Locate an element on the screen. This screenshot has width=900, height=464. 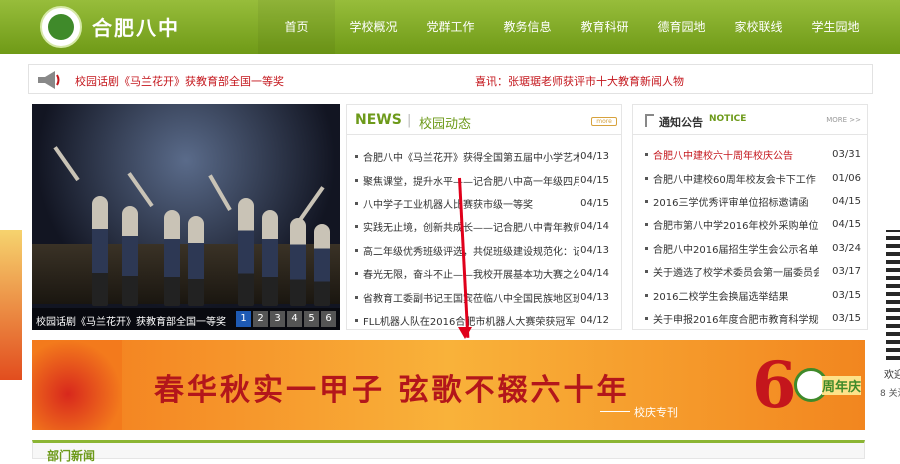
notice-item: 关于遴选了校学术委员会第一届委员会 03/17 is located at coordinates (753, 271).